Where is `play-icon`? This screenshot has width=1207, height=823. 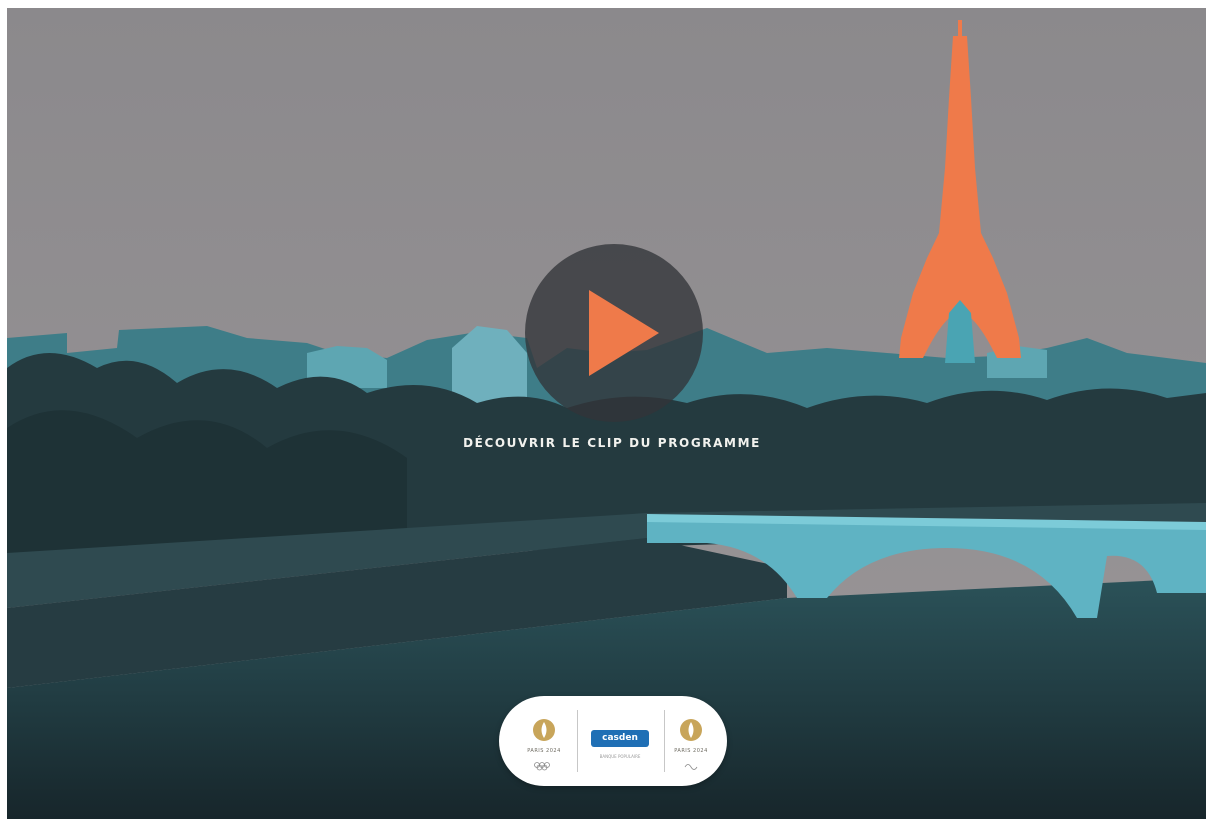
play-icon is located at coordinates (624, 333).